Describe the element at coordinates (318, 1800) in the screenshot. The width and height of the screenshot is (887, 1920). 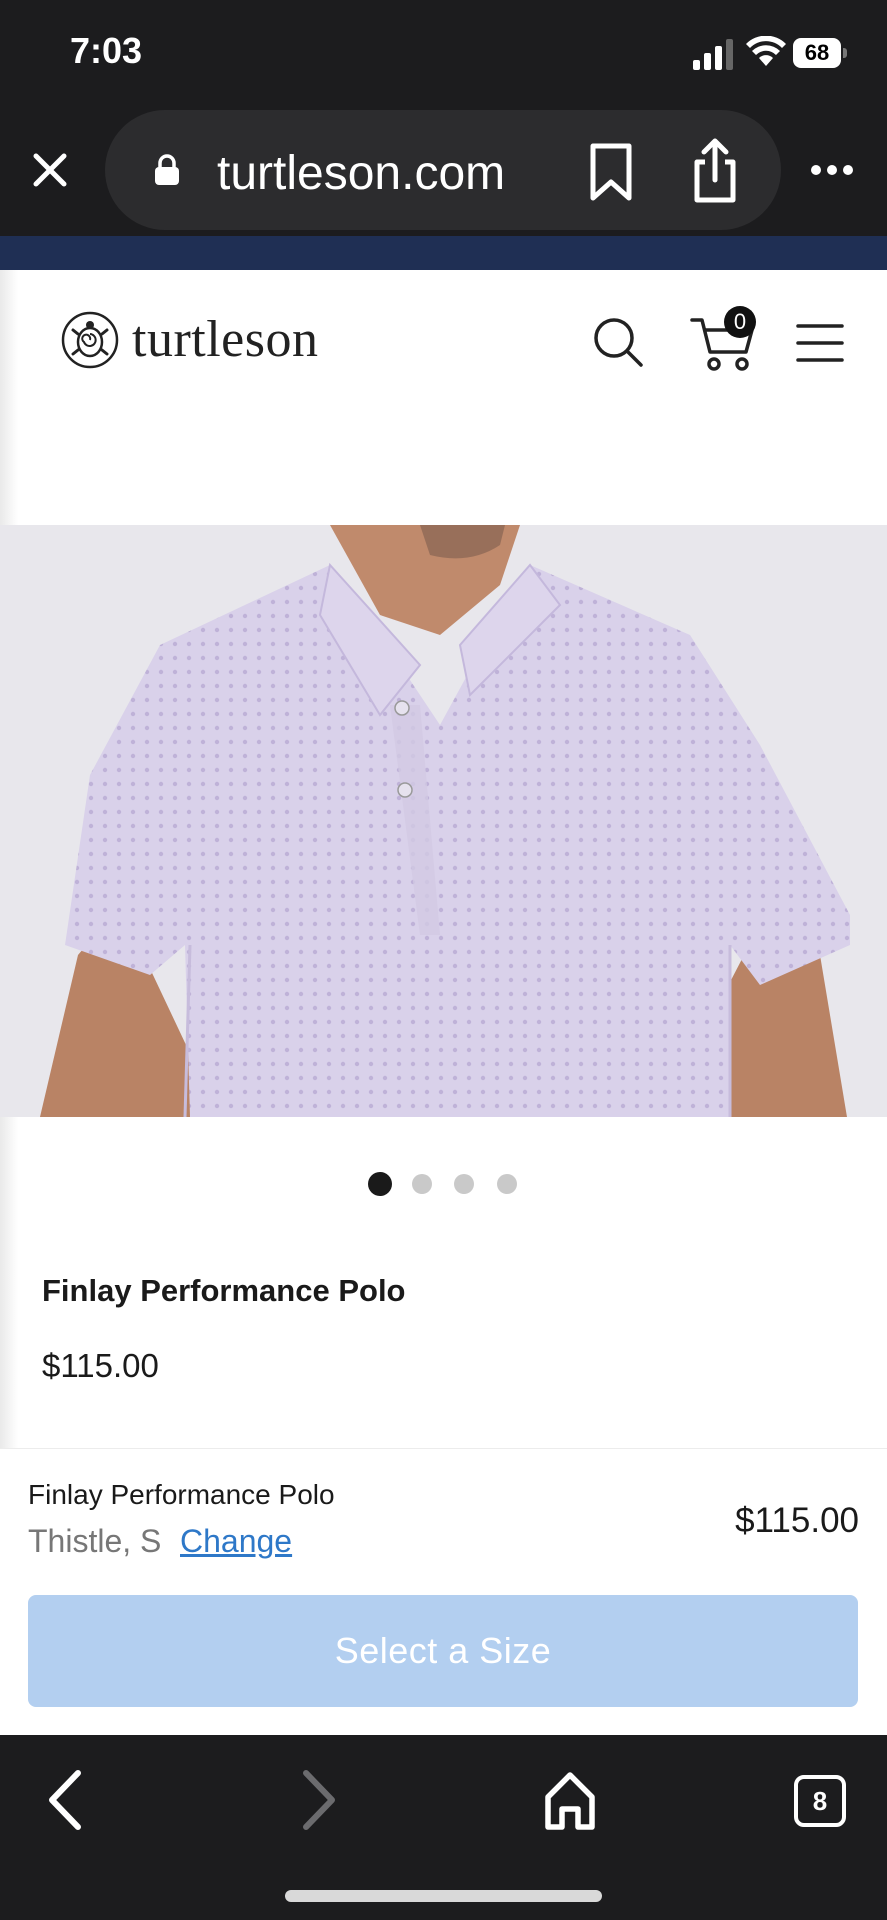
I see `forward-arrow-icon` at that location.